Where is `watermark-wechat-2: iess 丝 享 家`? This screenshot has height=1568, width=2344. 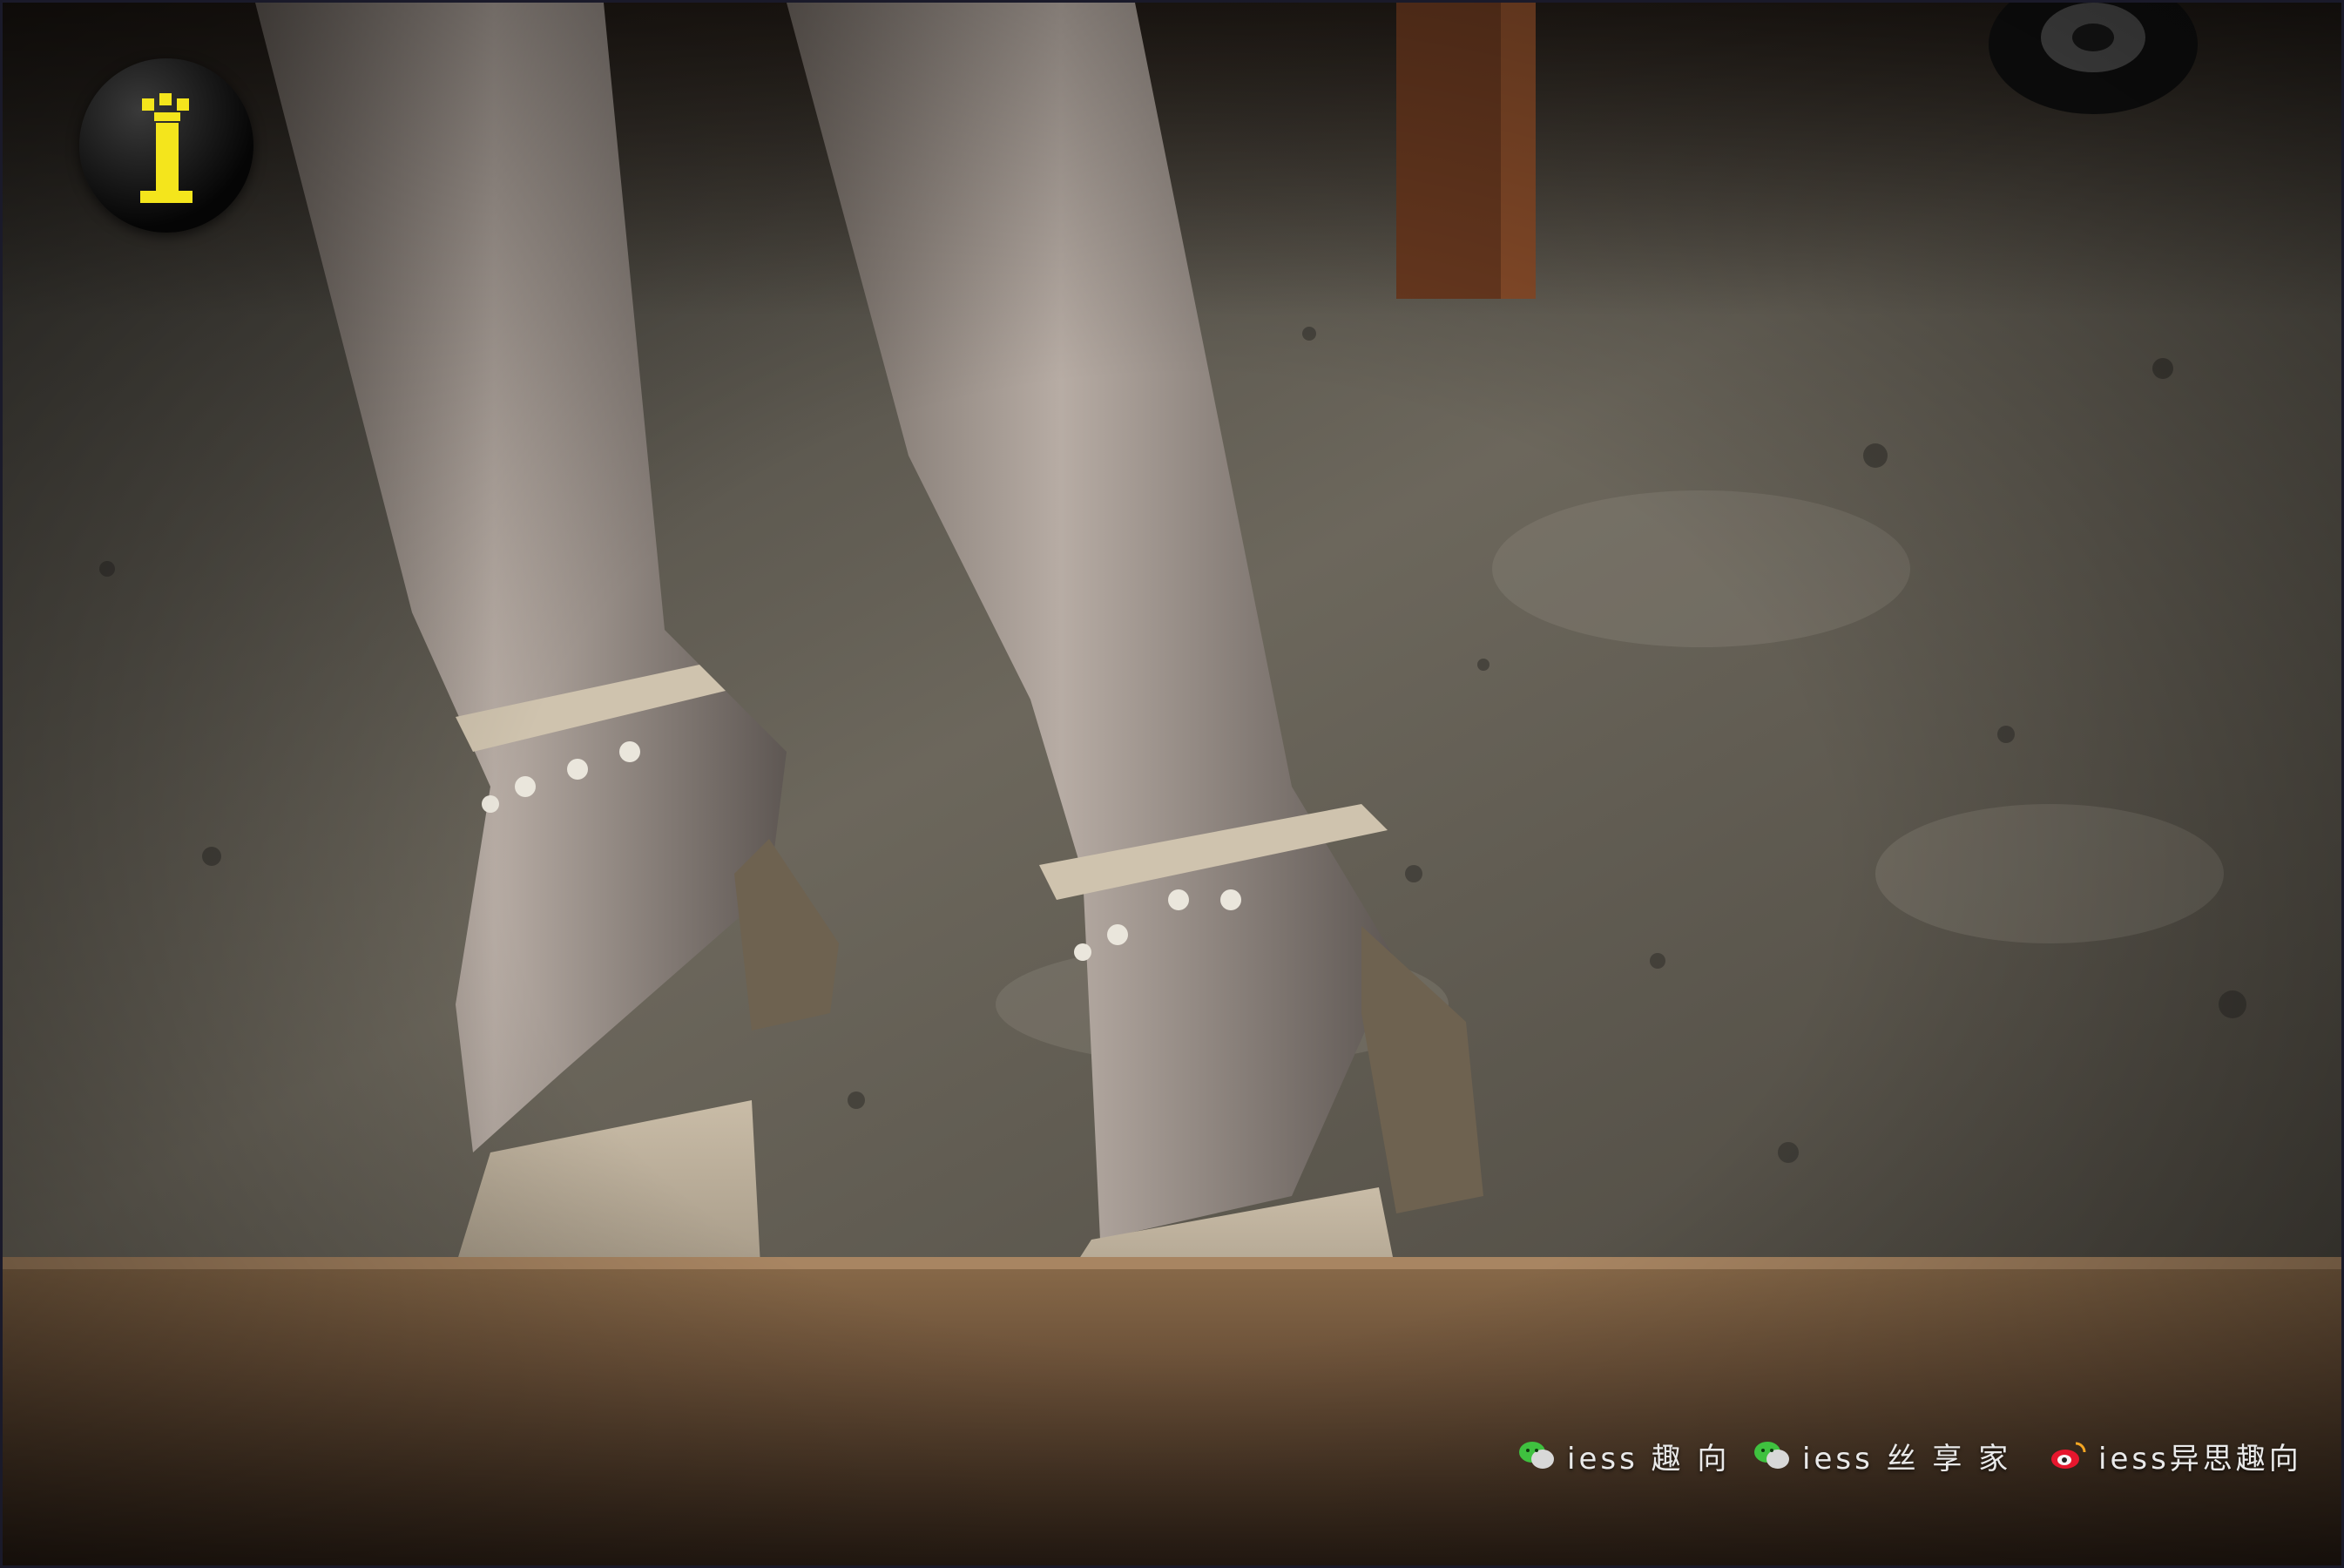 watermark-wechat-2: iess 丝 享 家 is located at coordinates (1882, 1456).